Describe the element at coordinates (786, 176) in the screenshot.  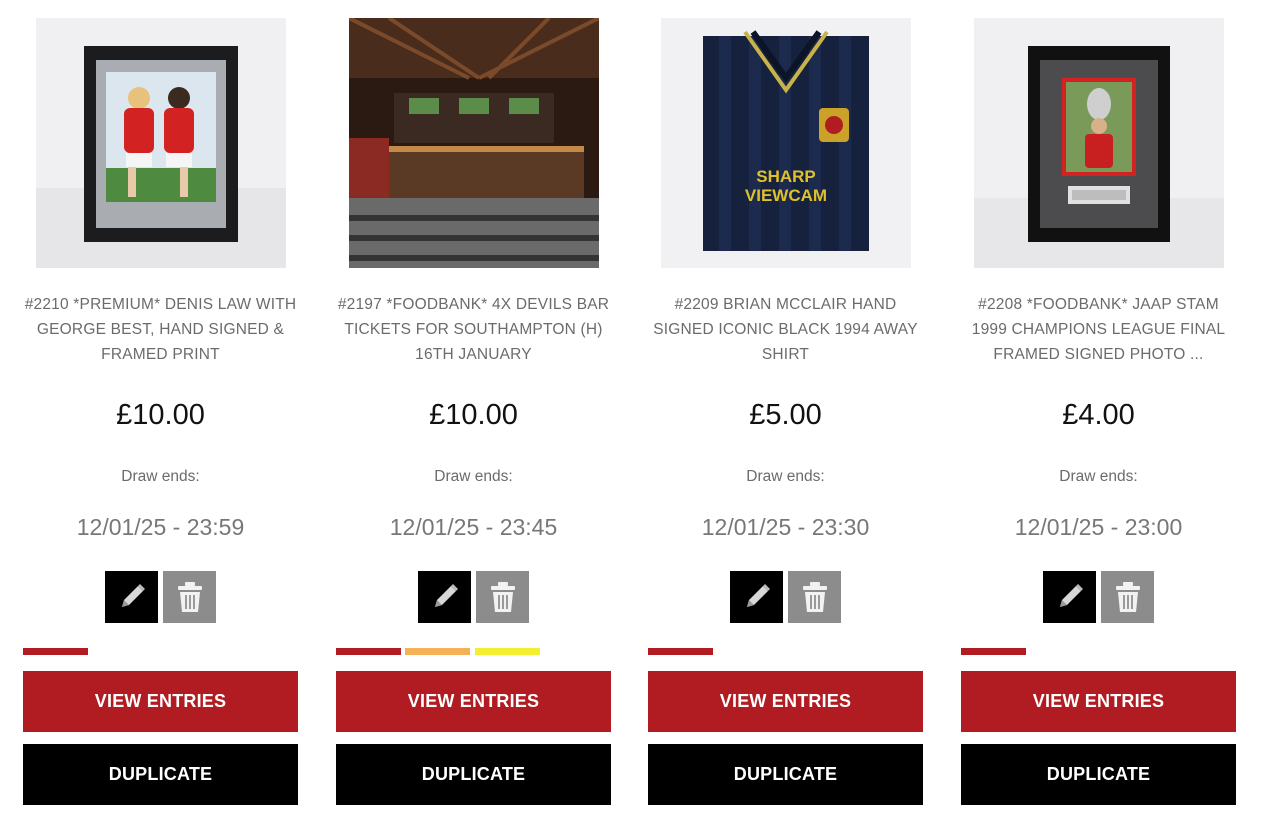
I see `shirt-sponsor-top: SHARP` at that location.